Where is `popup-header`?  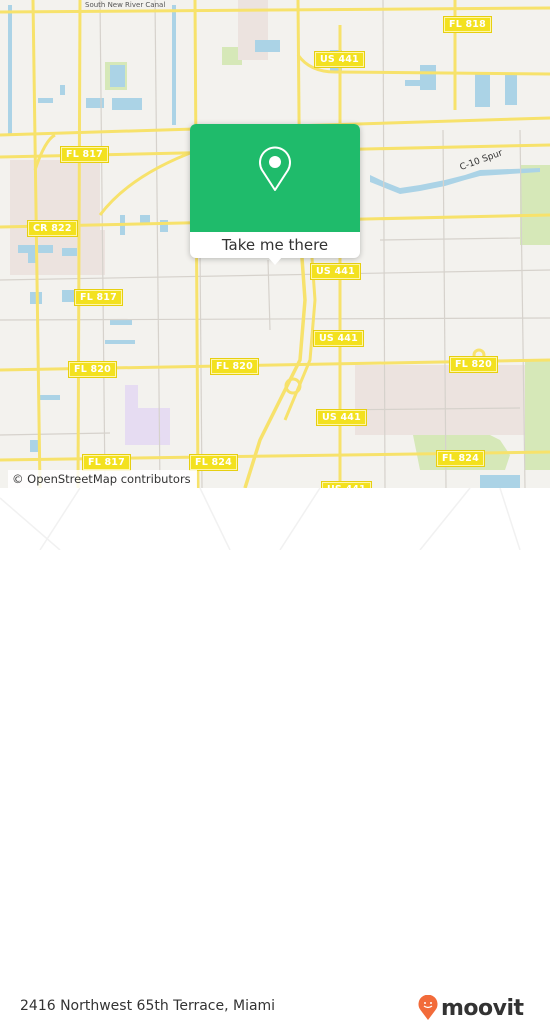 popup-header is located at coordinates (275, 178).